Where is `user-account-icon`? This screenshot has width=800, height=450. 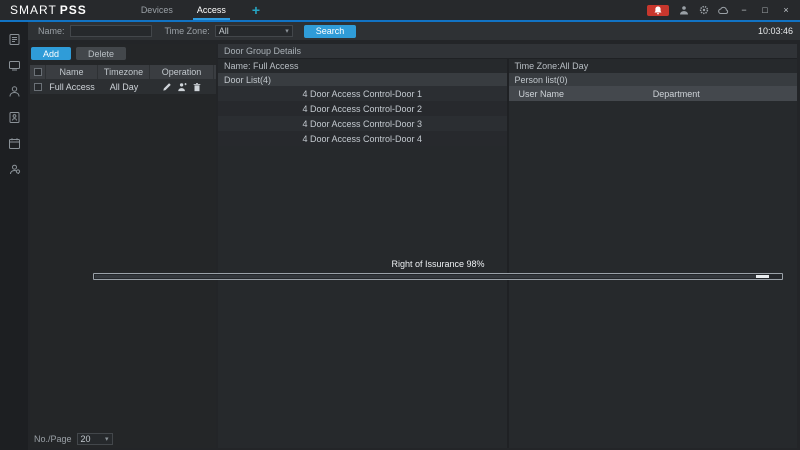 user-account-icon is located at coordinates (683, 10).